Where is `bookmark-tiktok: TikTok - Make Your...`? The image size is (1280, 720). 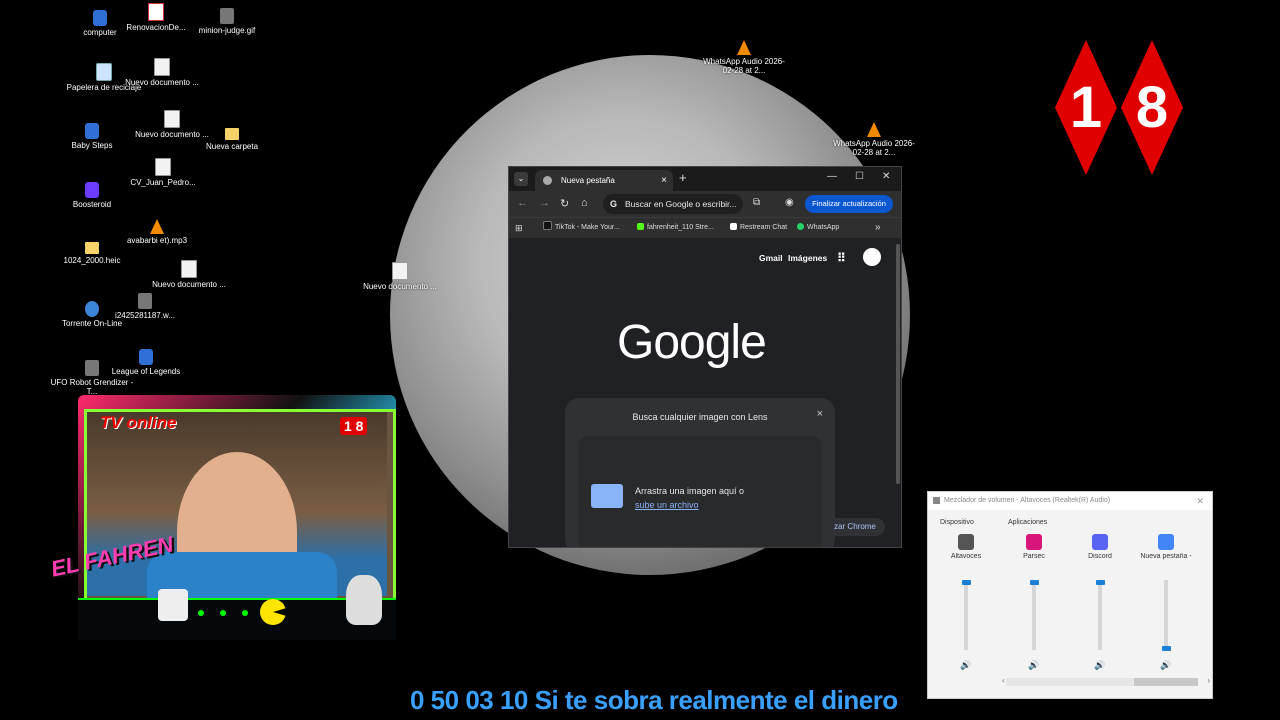 bookmark-tiktok: TikTok - Make Your... is located at coordinates (581, 228).